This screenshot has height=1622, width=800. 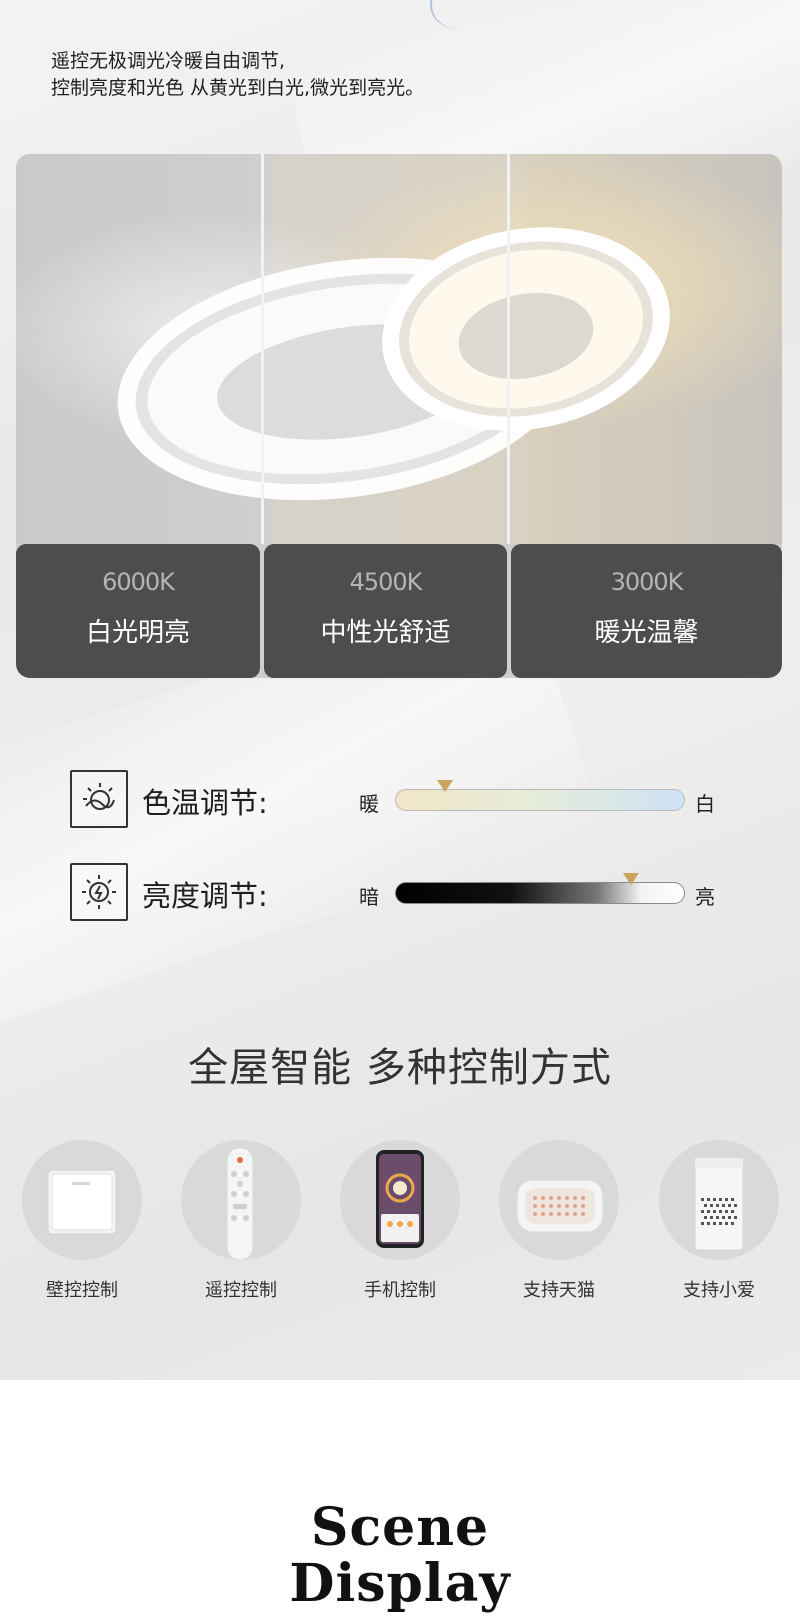 What do you see at coordinates (540, 795) in the screenshot?
I see `color-temperature-slider` at bounding box center [540, 795].